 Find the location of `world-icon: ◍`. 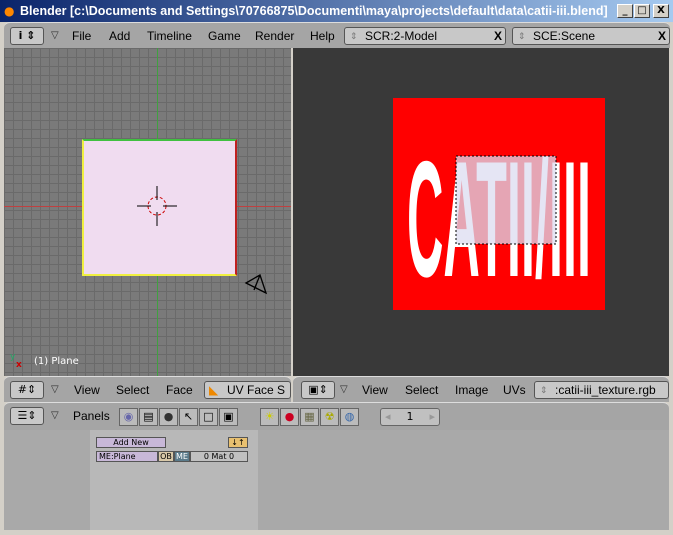

world-icon: ◍ is located at coordinates (349, 417).